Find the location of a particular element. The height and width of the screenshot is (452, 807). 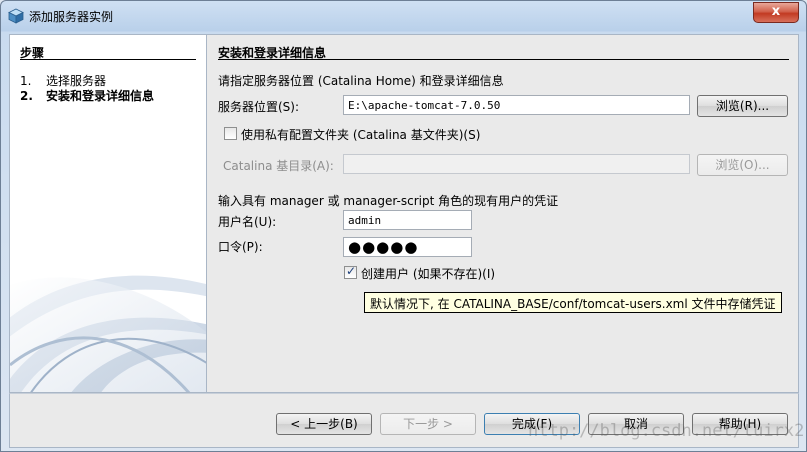

server-location-label: 服务器位置(S): is located at coordinates (259, 107).